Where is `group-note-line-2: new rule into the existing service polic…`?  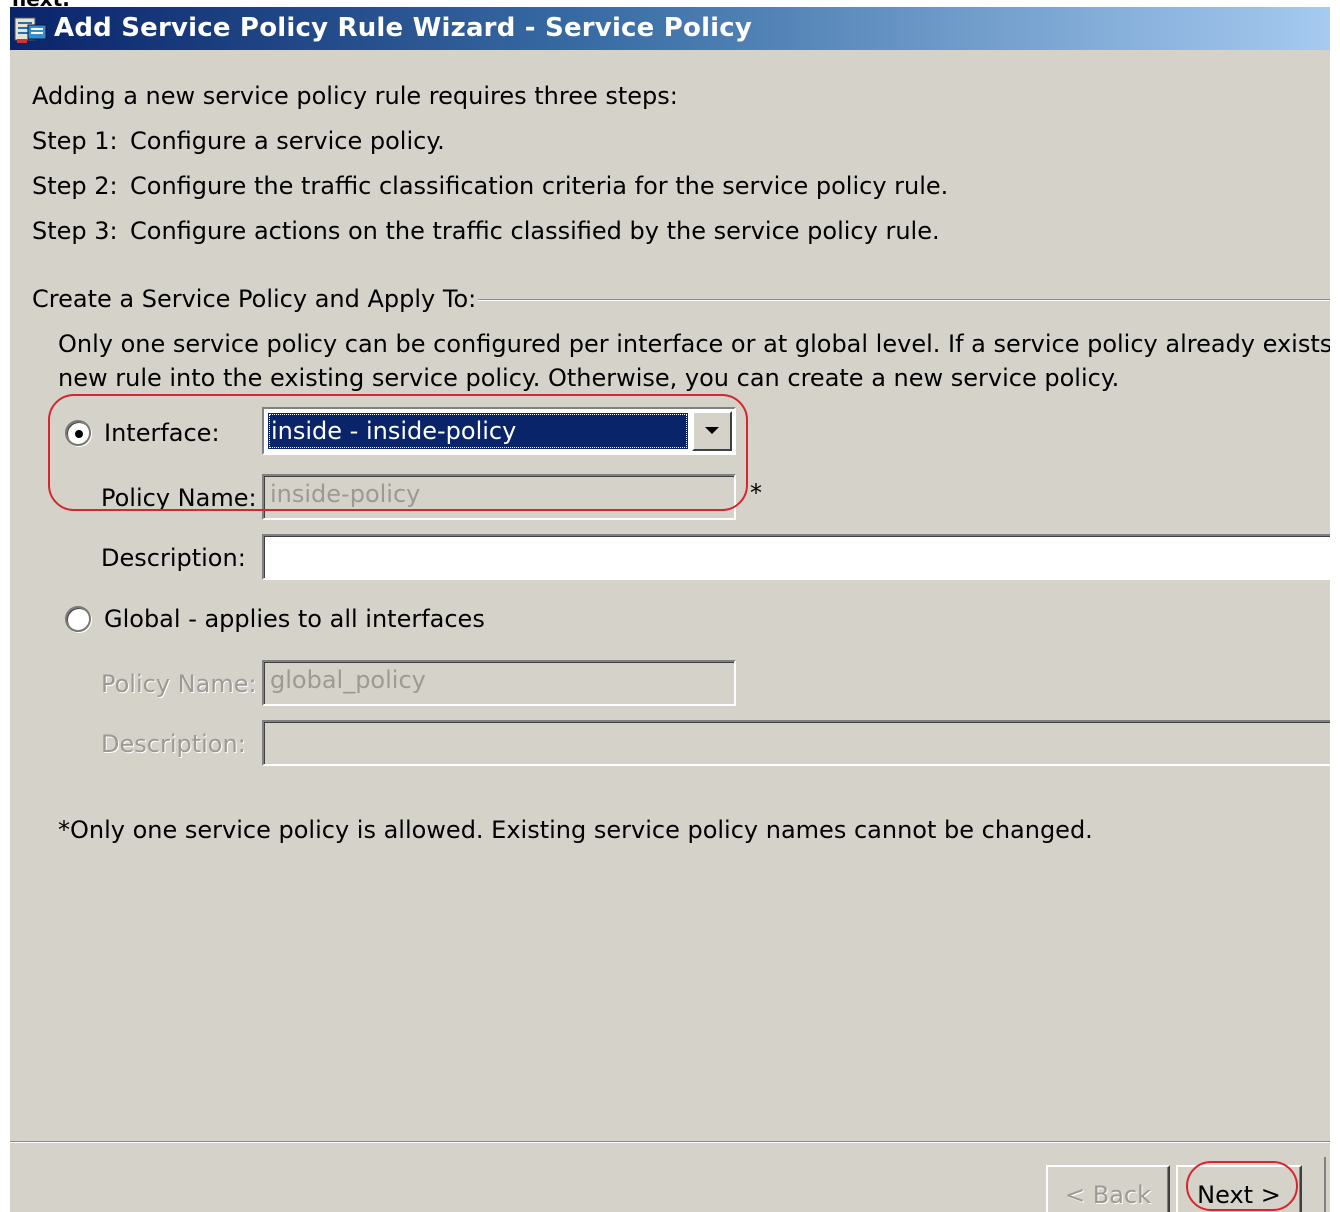
group-note-line-2: new rule into the existing service polic… is located at coordinates (589, 378).